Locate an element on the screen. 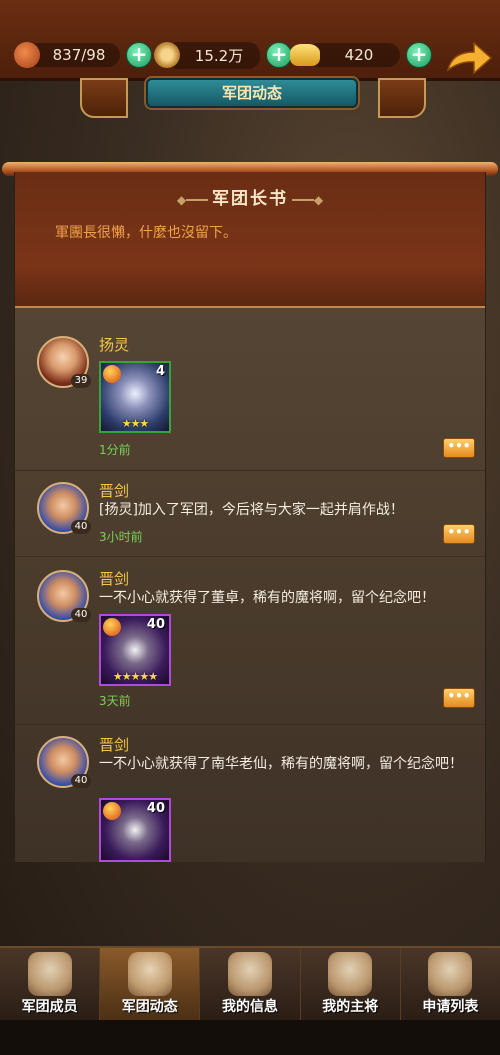  bottom-strip is located at coordinates (250, 1037).